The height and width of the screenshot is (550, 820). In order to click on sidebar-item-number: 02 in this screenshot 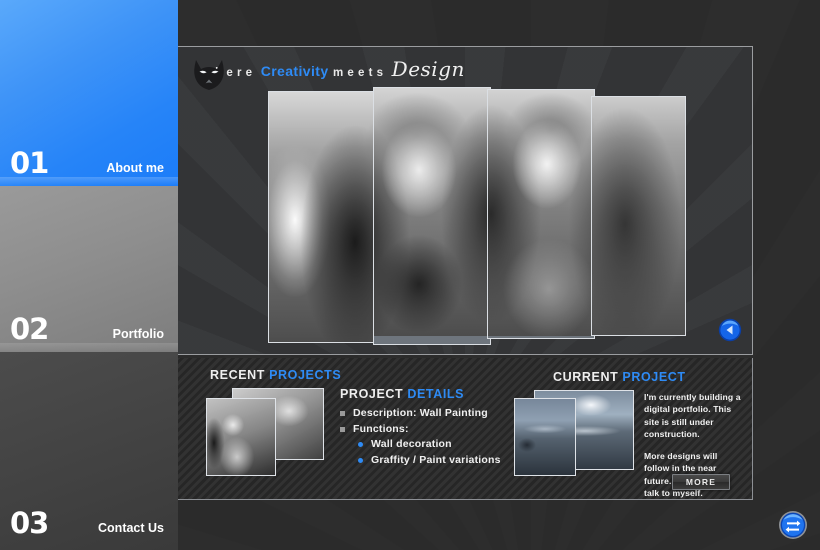, I will do `click(29, 329)`.